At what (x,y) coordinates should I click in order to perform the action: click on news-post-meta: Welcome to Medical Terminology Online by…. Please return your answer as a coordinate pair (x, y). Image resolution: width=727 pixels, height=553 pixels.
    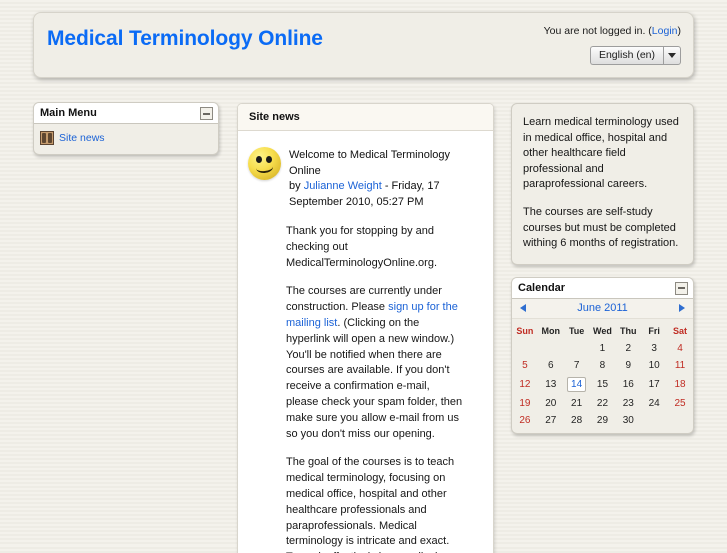
    Looking at the image, I should click on (385, 178).